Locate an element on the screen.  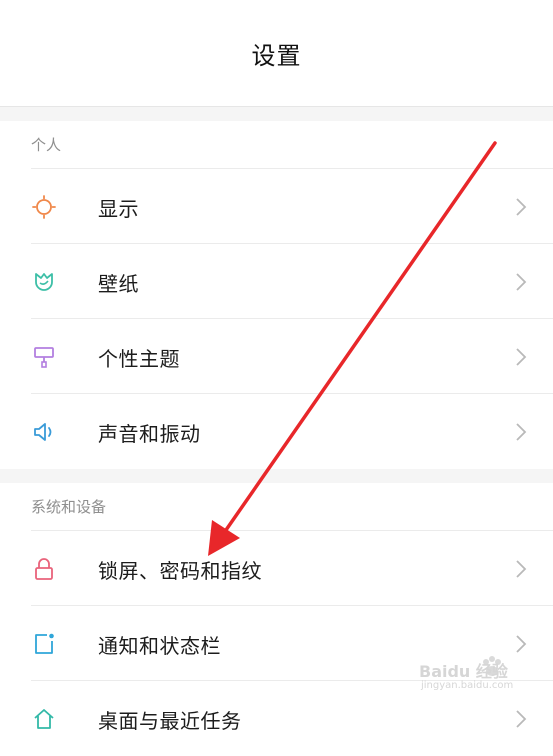
section-label-system: 系统和设备 is located at coordinates (276, 507).